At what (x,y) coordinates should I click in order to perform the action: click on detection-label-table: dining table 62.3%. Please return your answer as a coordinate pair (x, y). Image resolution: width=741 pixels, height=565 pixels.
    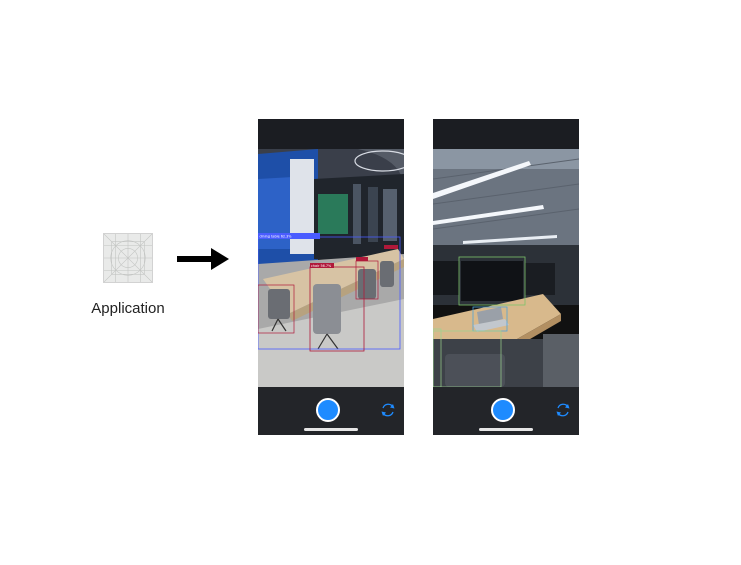
    Looking at the image, I should click on (276, 237).